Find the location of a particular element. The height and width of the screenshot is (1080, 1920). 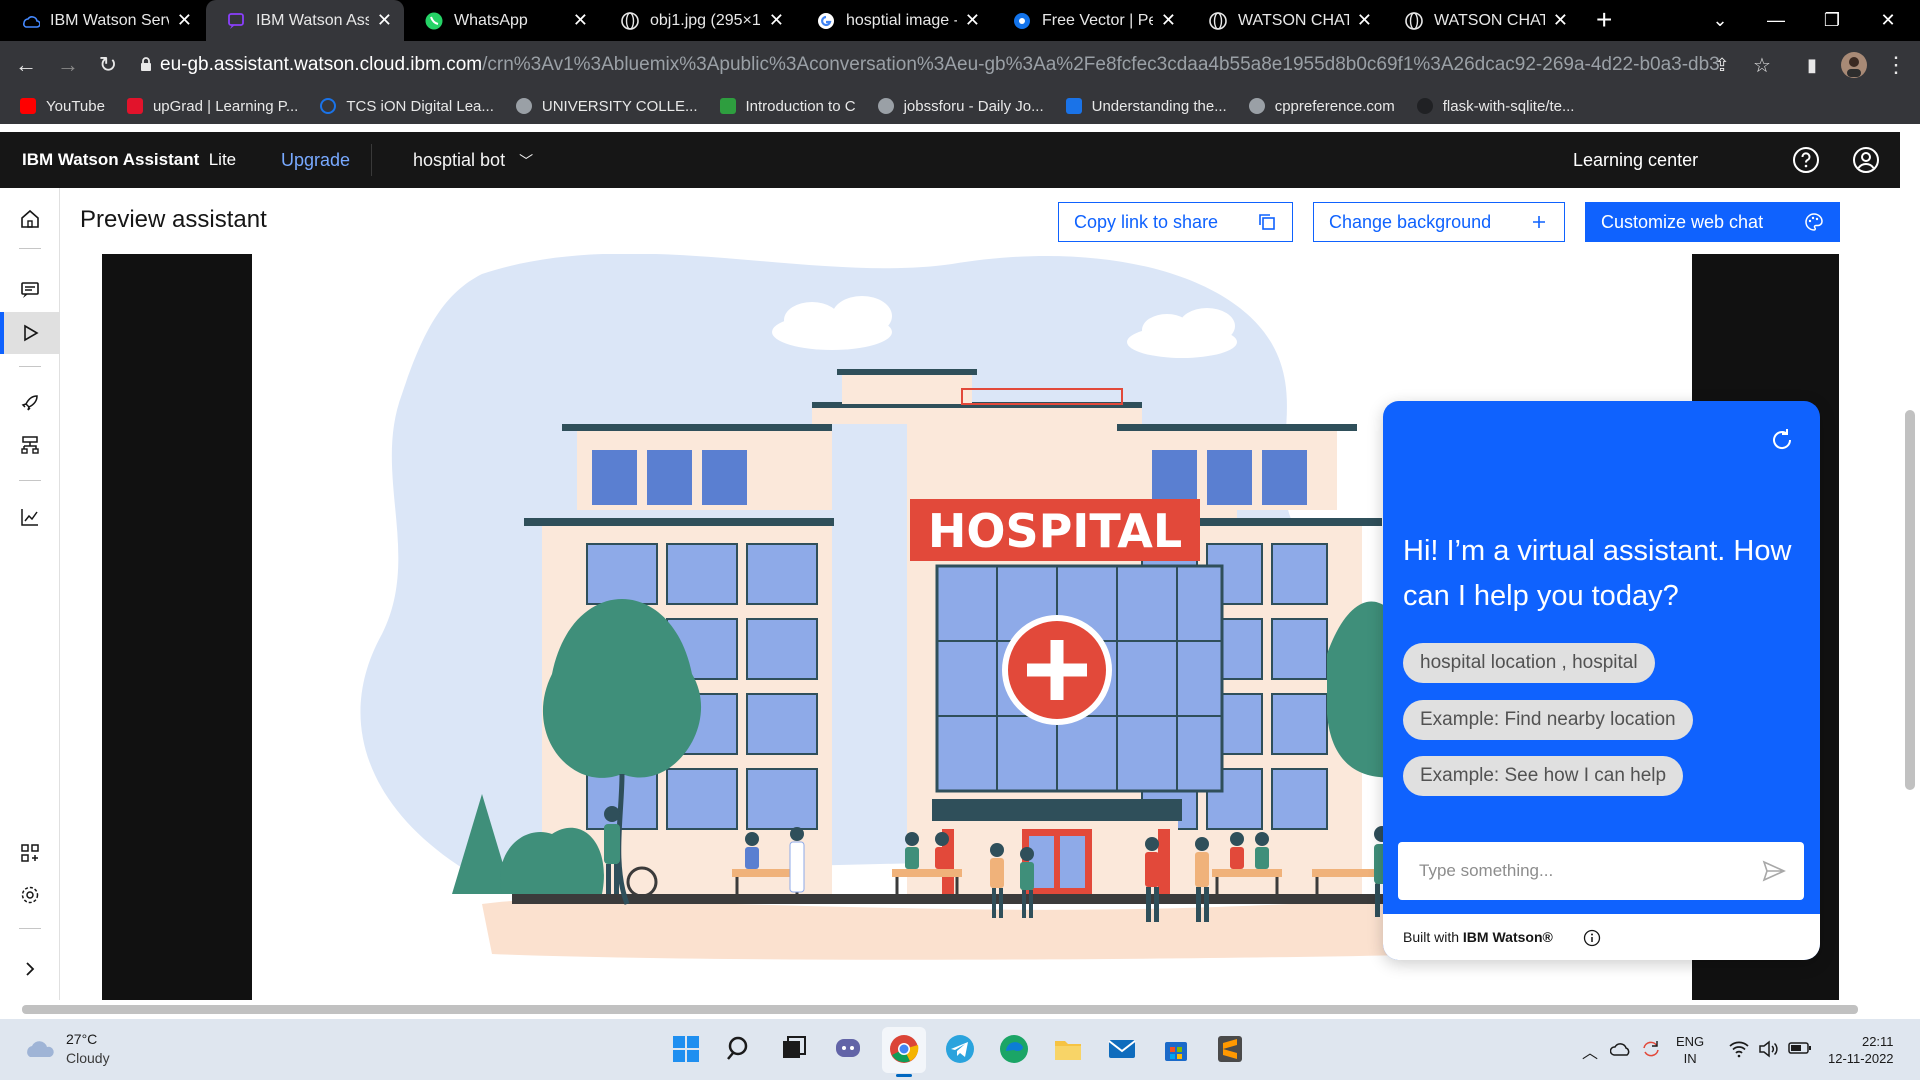

edge-icon is located at coordinates (1014, 1049).